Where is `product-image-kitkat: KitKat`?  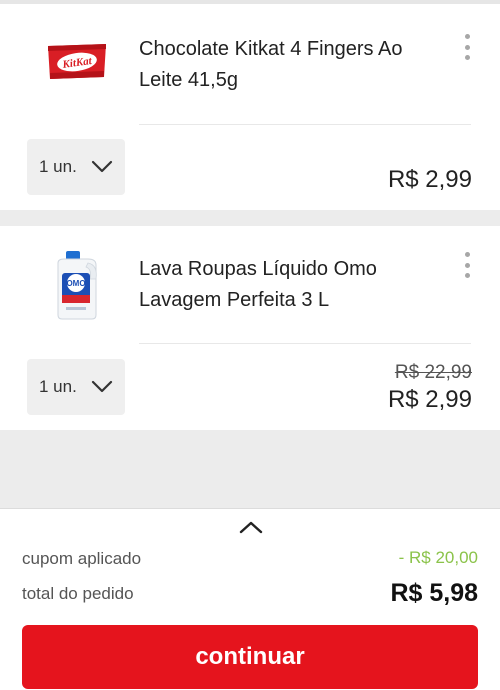 product-image-kitkat: KitKat is located at coordinates (77, 61).